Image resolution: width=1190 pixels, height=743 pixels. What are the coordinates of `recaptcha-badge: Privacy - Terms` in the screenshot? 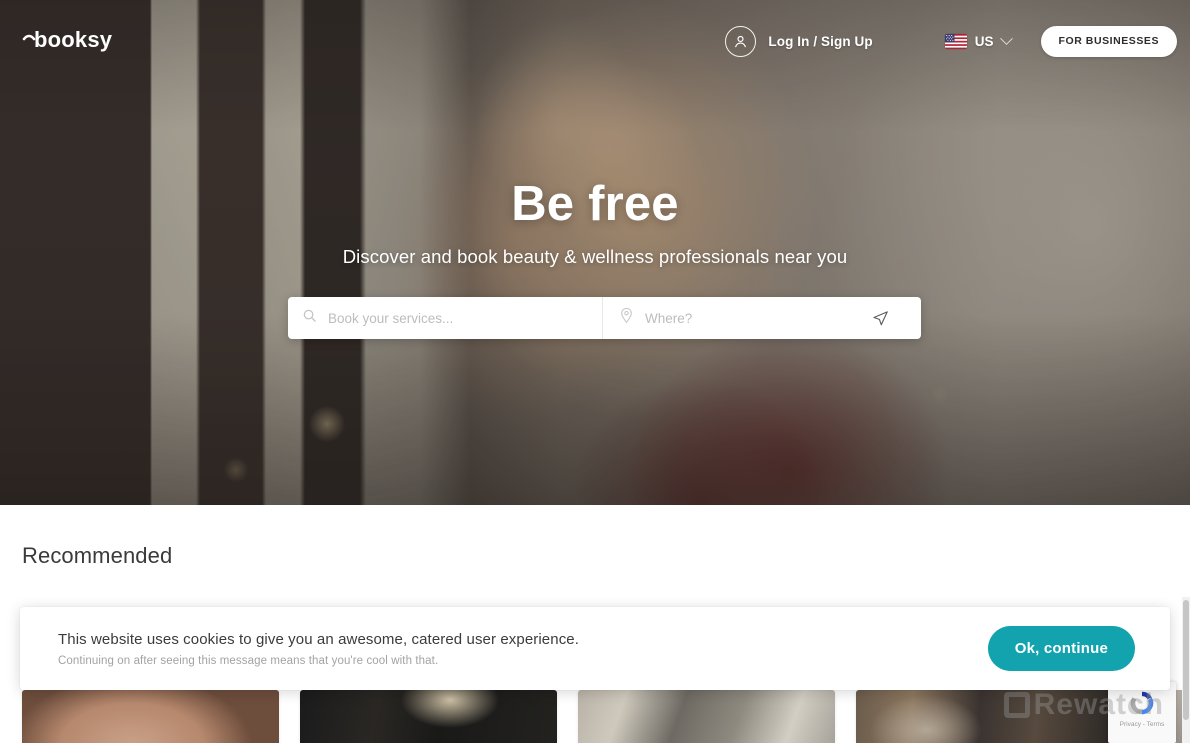 It's located at (1142, 712).